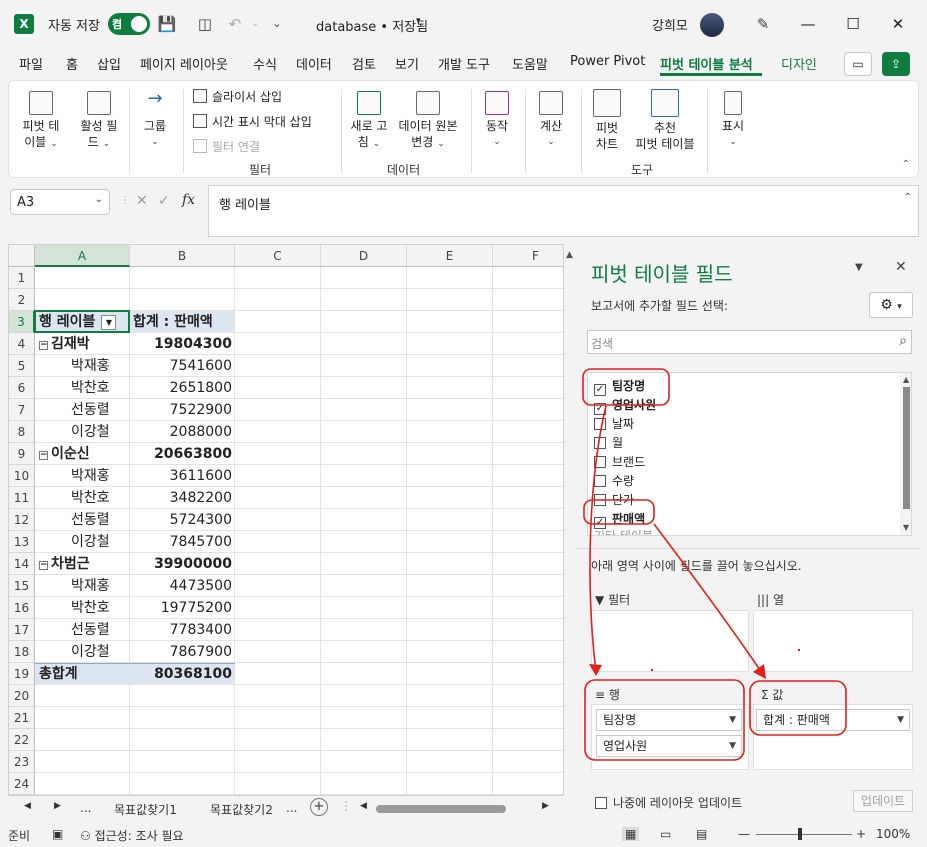 The width and height of the screenshot is (927, 847). Describe the element at coordinates (82, 762) in the screenshot. I see `cell-a23` at that location.